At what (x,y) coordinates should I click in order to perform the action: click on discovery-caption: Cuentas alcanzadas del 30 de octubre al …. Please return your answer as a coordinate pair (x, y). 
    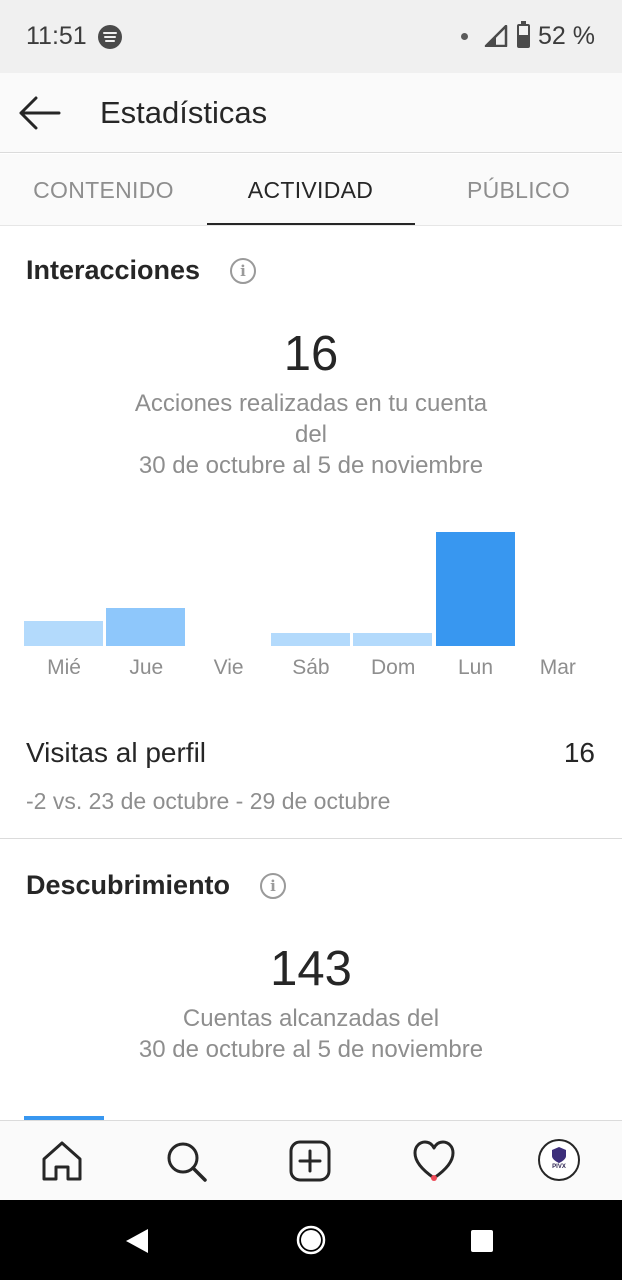
    Looking at the image, I should click on (311, 1034).